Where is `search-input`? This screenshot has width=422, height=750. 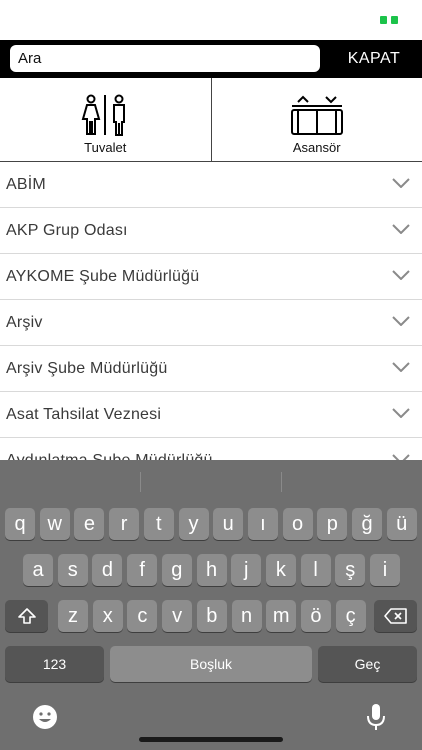 search-input is located at coordinates (165, 58).